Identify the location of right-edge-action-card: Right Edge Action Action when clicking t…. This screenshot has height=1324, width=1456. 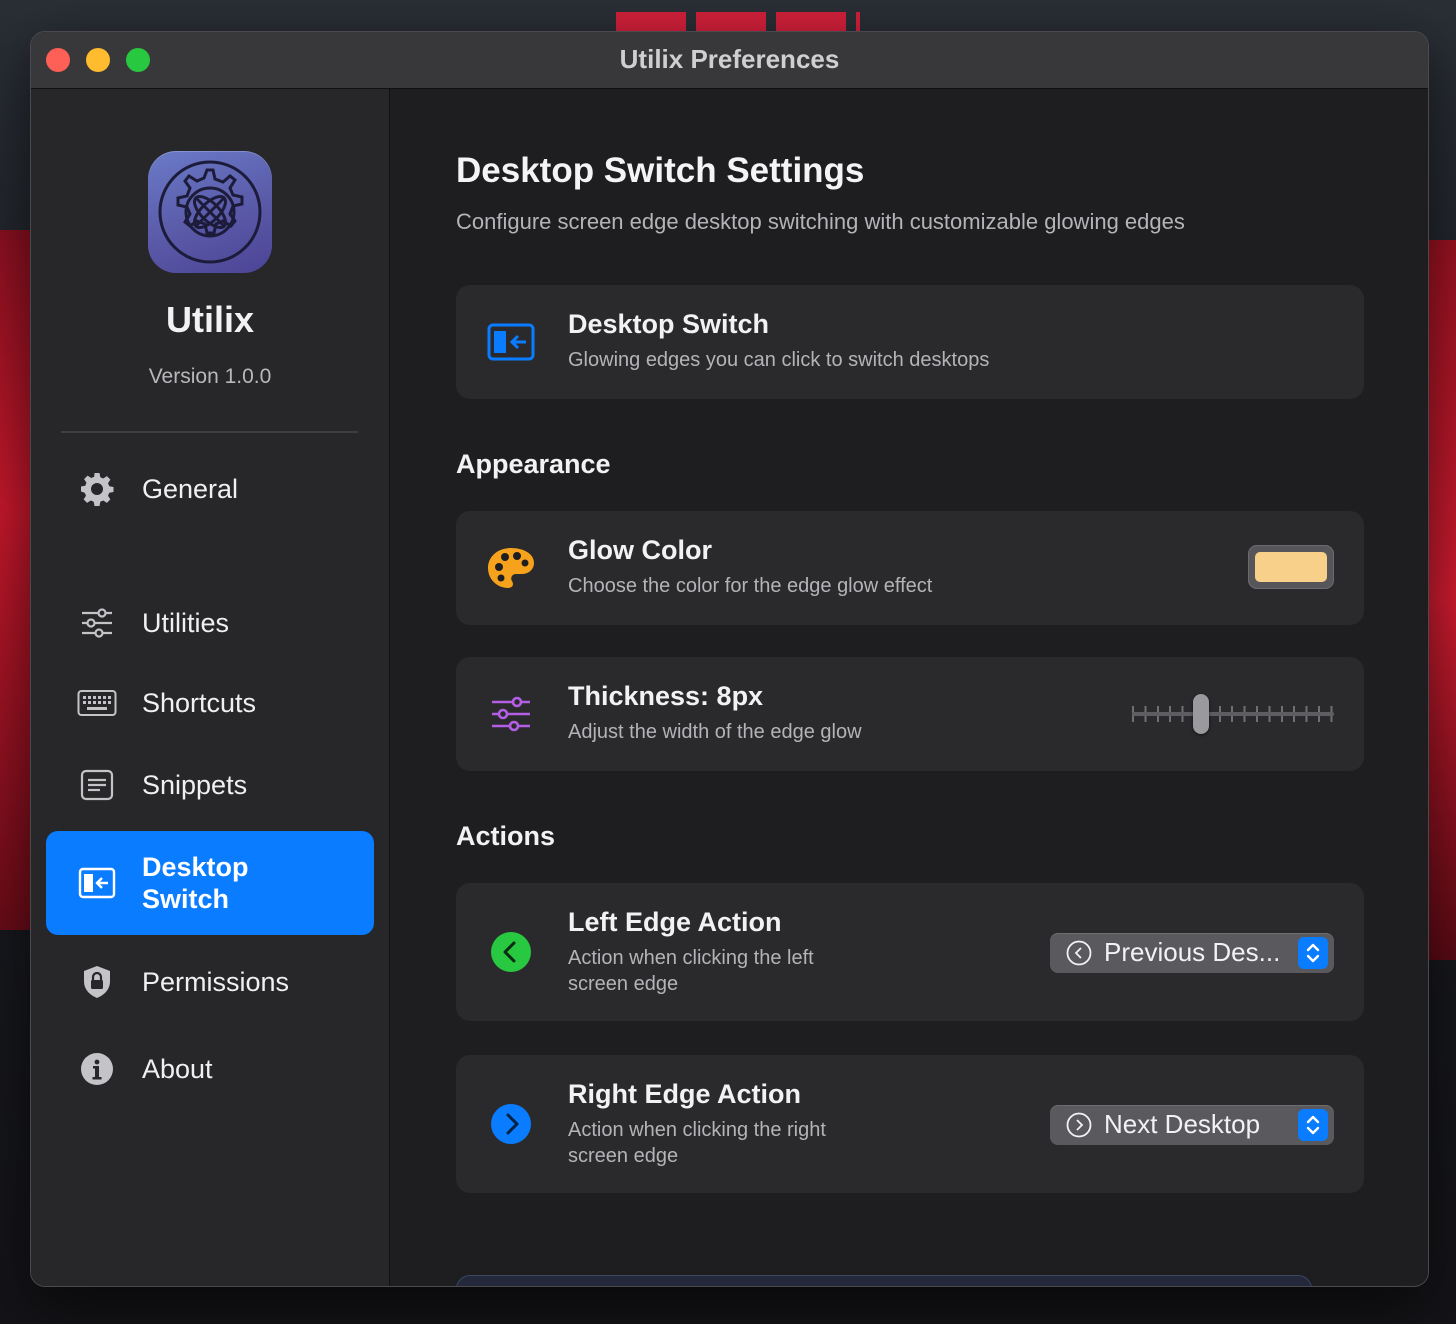
(910, 1124).